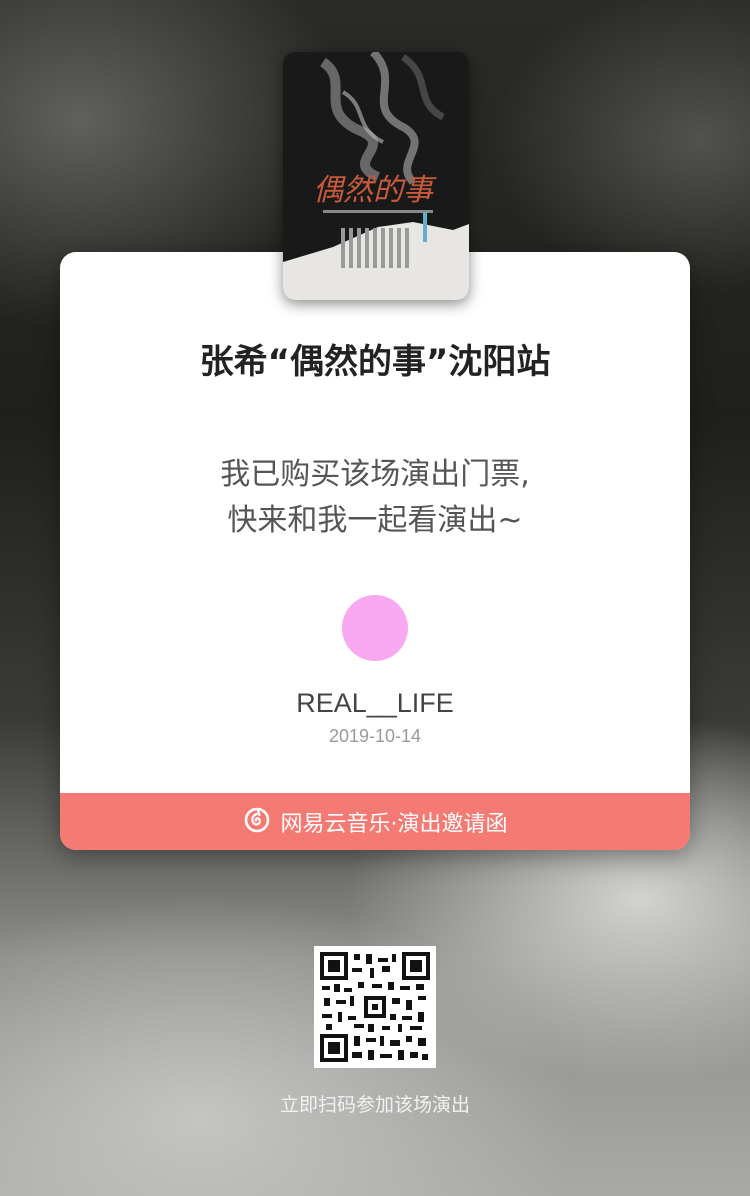  What do you see at coordinates (375, 190) in the screenshot?
I see `poster-art-text: 偶然的事` at bounding box center [375, 190].